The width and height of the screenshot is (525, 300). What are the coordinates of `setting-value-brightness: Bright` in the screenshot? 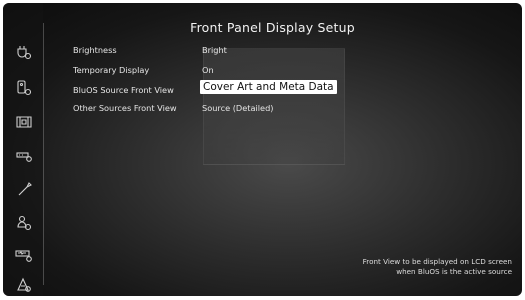 It's located at (214, 50).